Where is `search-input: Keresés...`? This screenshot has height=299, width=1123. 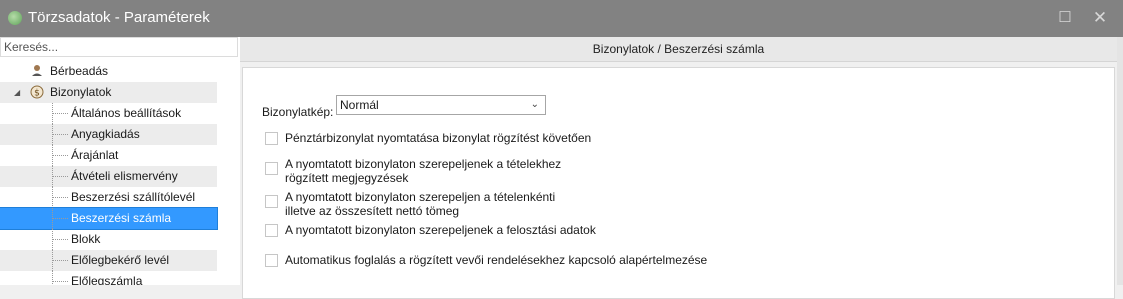
search-input: Keresés... is located at coordinates (119, 47).